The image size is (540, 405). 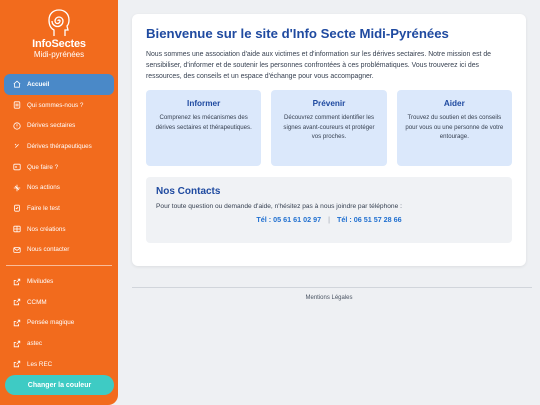 What do you see at coordinates (59, 364) in the screenshot?
I see `nav-item-les-rec: Les REC` at bounding box center [59, 364].